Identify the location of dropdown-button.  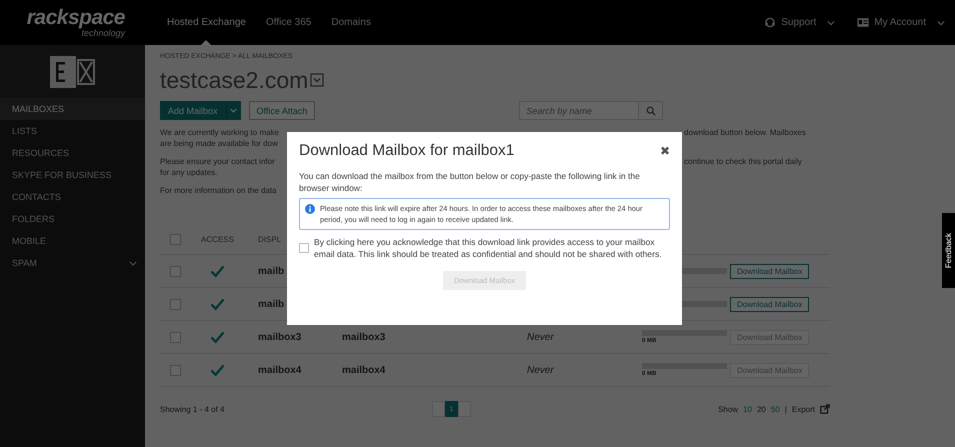
(233, 110).